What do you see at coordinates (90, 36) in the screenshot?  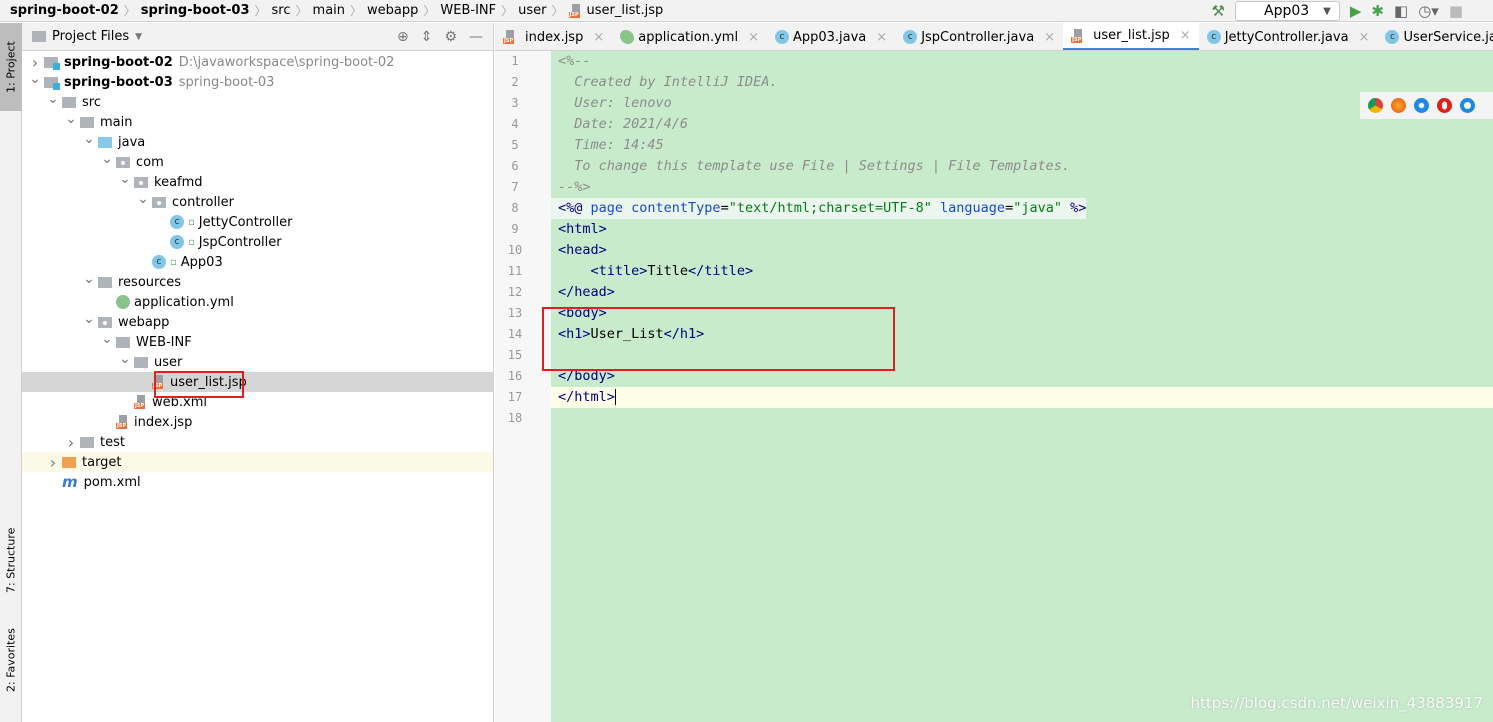 I see `project-view-select: Project Files` at bounding box center [90, 36].